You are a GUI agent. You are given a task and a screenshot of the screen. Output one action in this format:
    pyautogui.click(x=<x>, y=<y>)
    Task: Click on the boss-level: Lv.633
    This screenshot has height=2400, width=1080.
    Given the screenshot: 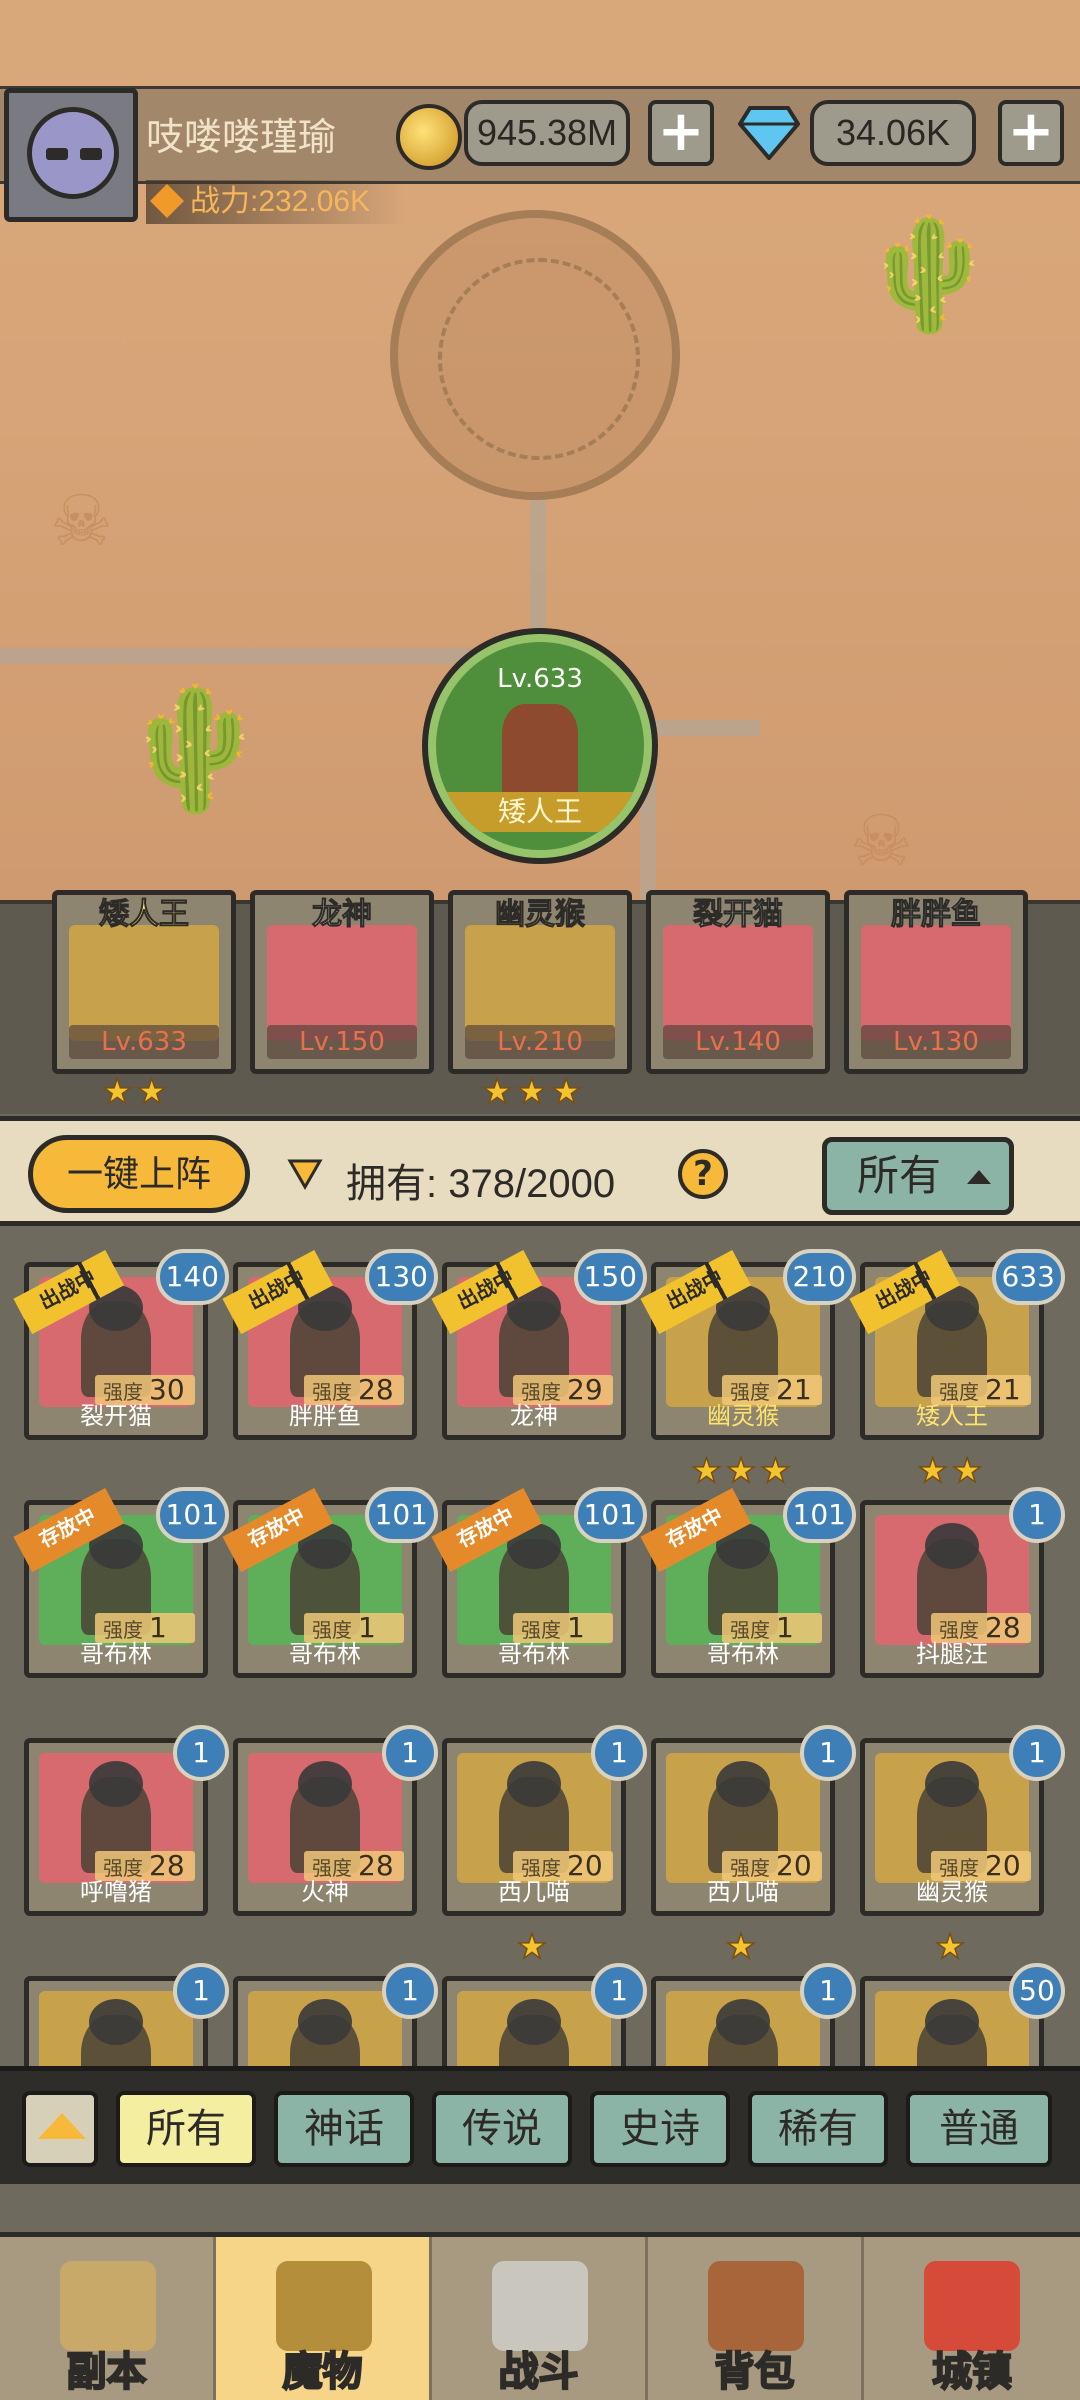 What is the action you would take?
    pyautogui.click(x=540, y=679)
    